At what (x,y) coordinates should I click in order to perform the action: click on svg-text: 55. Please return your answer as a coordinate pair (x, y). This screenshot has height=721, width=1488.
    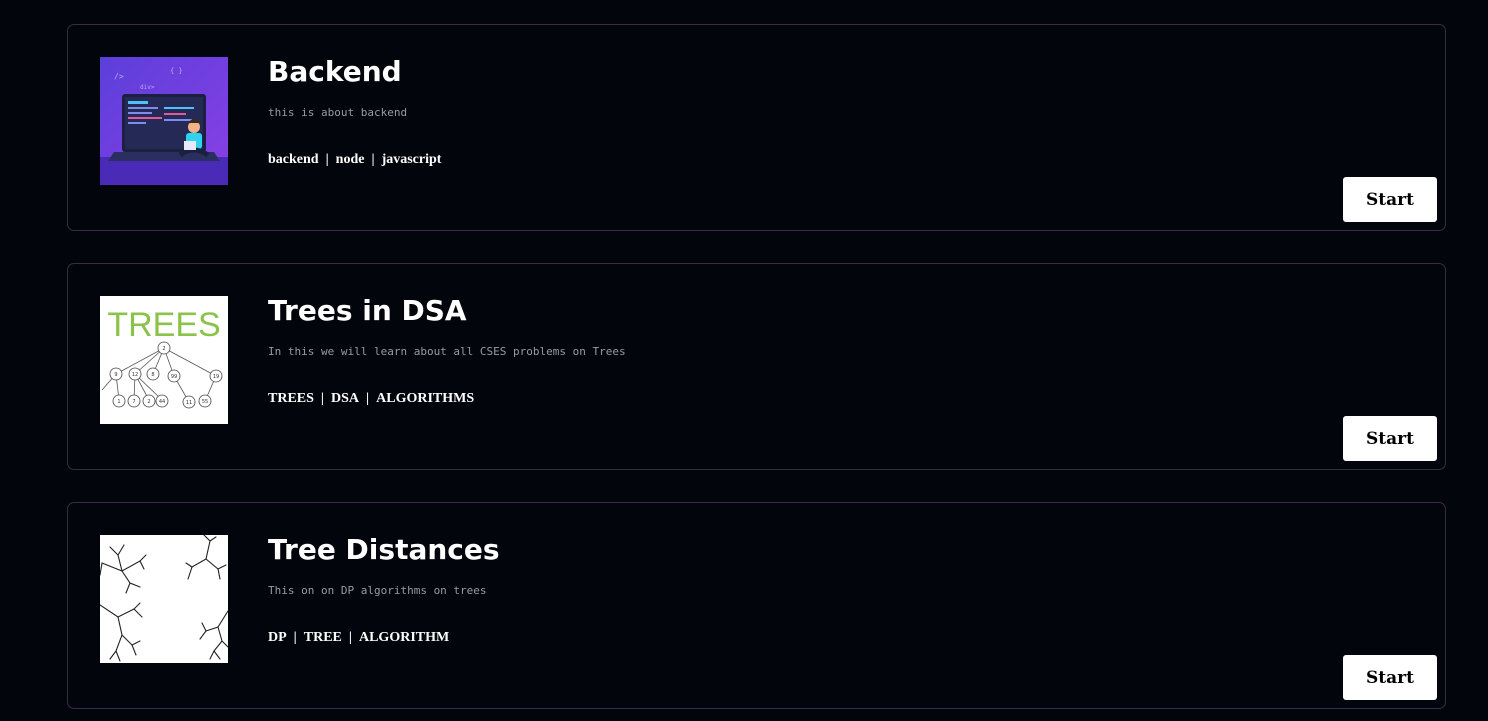
    Looking at the image, I should click on (205, 402).